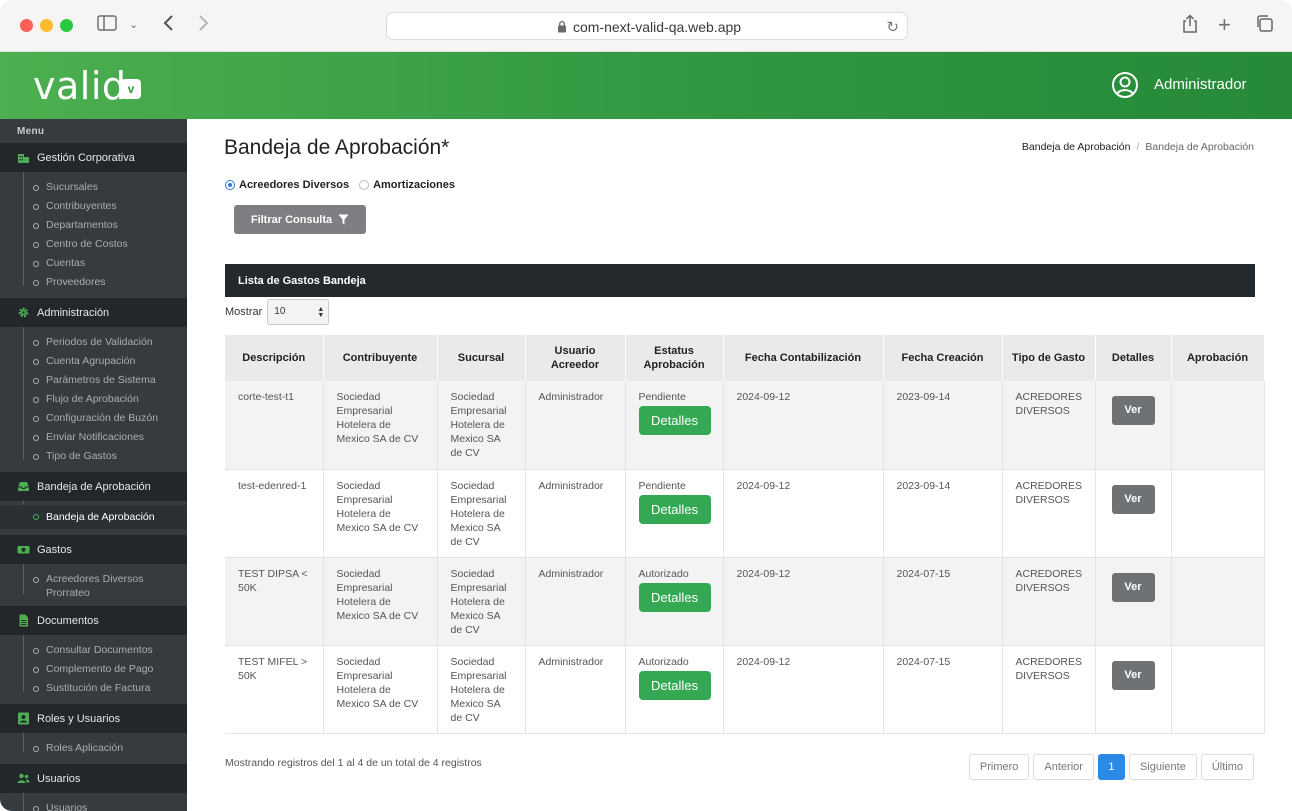  What do you see at coordinates (1049, 358) in the screenshot?
I see `column-header: Tipo de Gasto` at bounding box center [1049, 358].